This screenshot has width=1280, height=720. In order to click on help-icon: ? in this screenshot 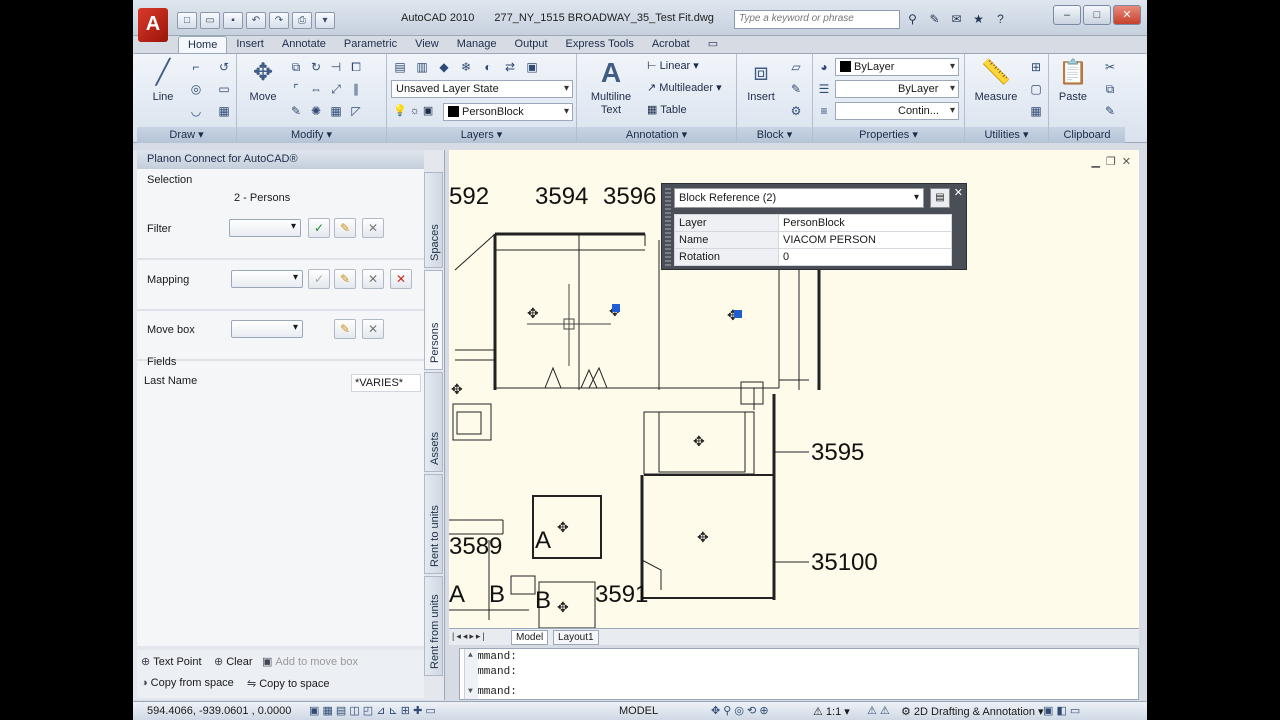, I will do `click(1000, 19)`.